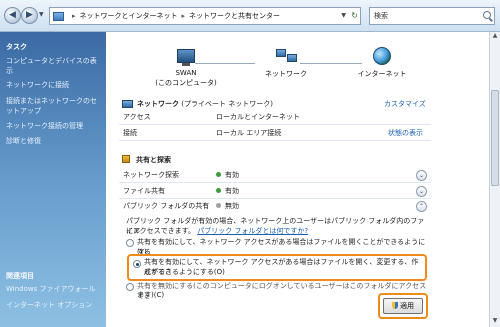 The height and width of the screenshot is (327, 500). Describe the element at coordinates (54, 66) in the screenshot. I see `sidebar-item-view-devices: コンピュータとデバイスの表示` at that location.